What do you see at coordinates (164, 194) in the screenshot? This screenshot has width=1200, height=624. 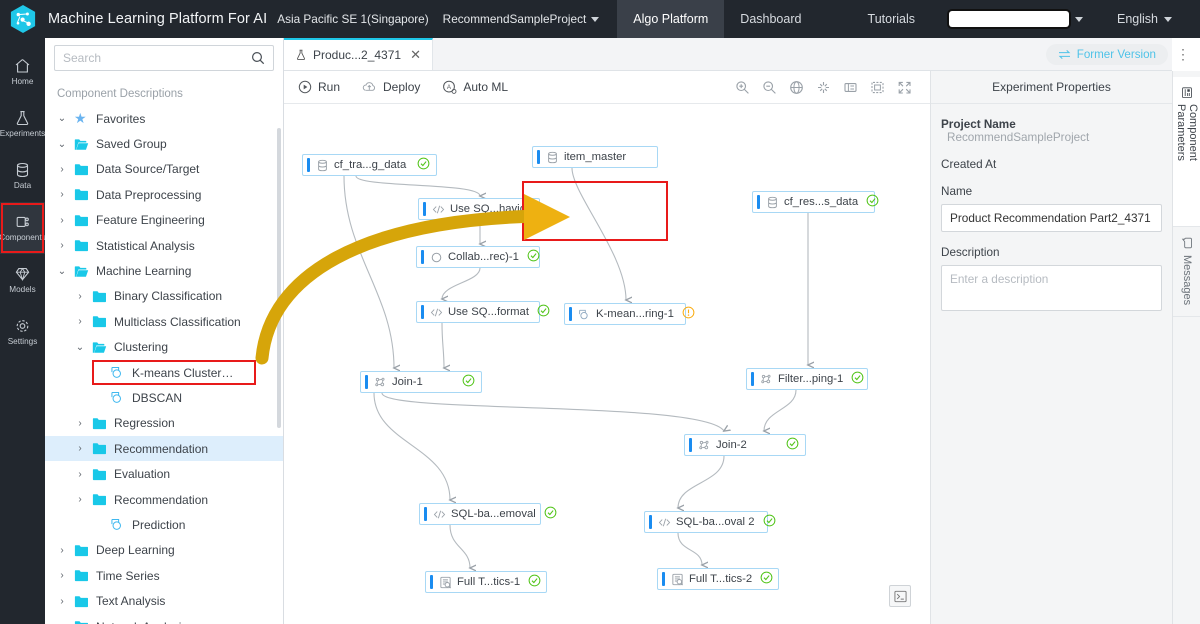 I see `tree-item-data-preprocessing: › Data Preprocessing` at bounding box center [164, 194].